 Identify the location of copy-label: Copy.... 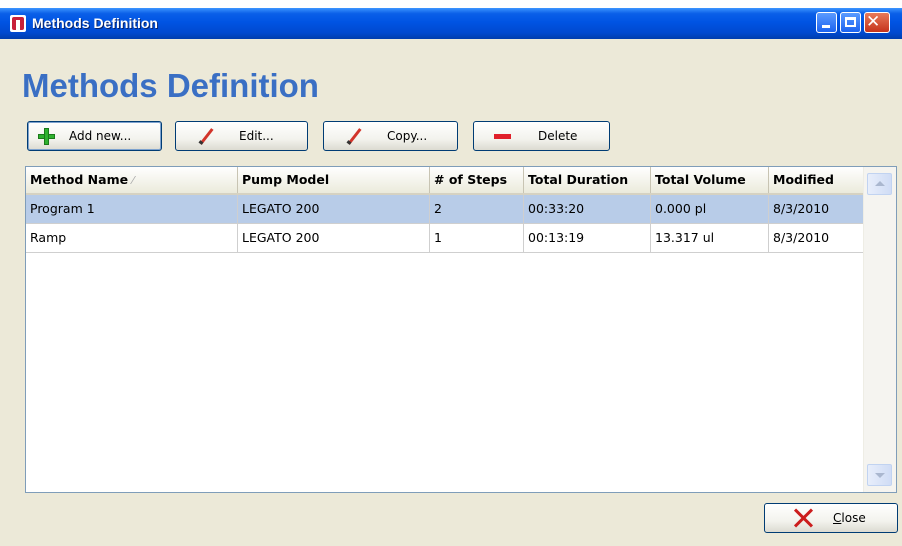
(407, 136).